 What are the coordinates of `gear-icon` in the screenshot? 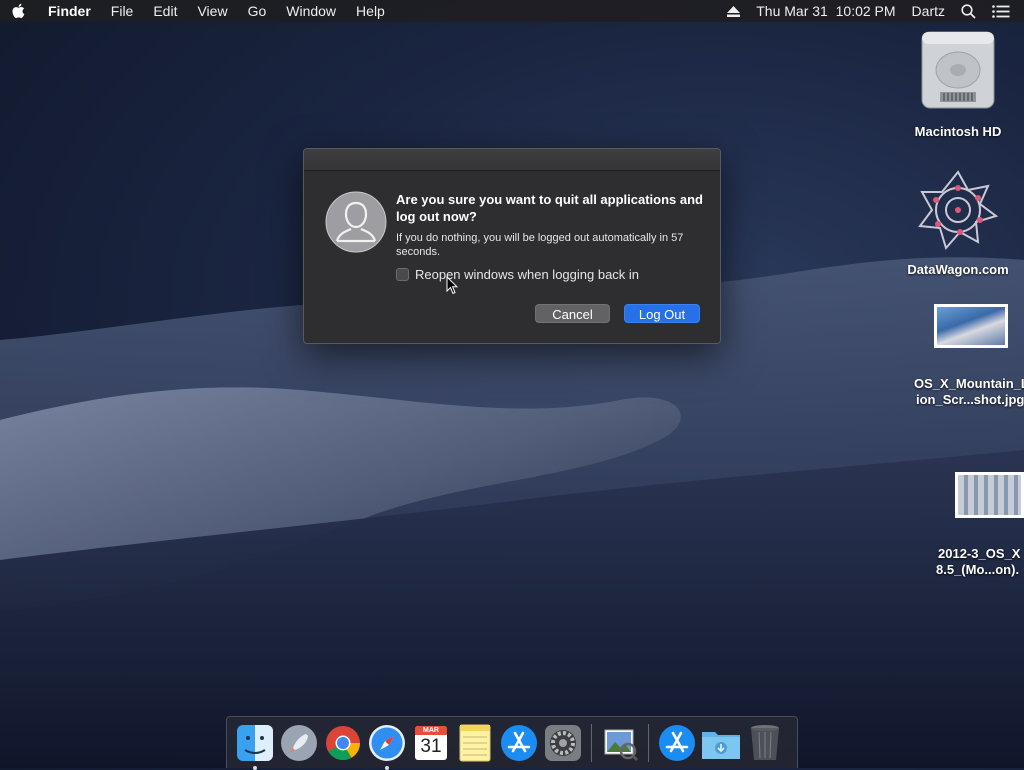 It's located at (563, 742).